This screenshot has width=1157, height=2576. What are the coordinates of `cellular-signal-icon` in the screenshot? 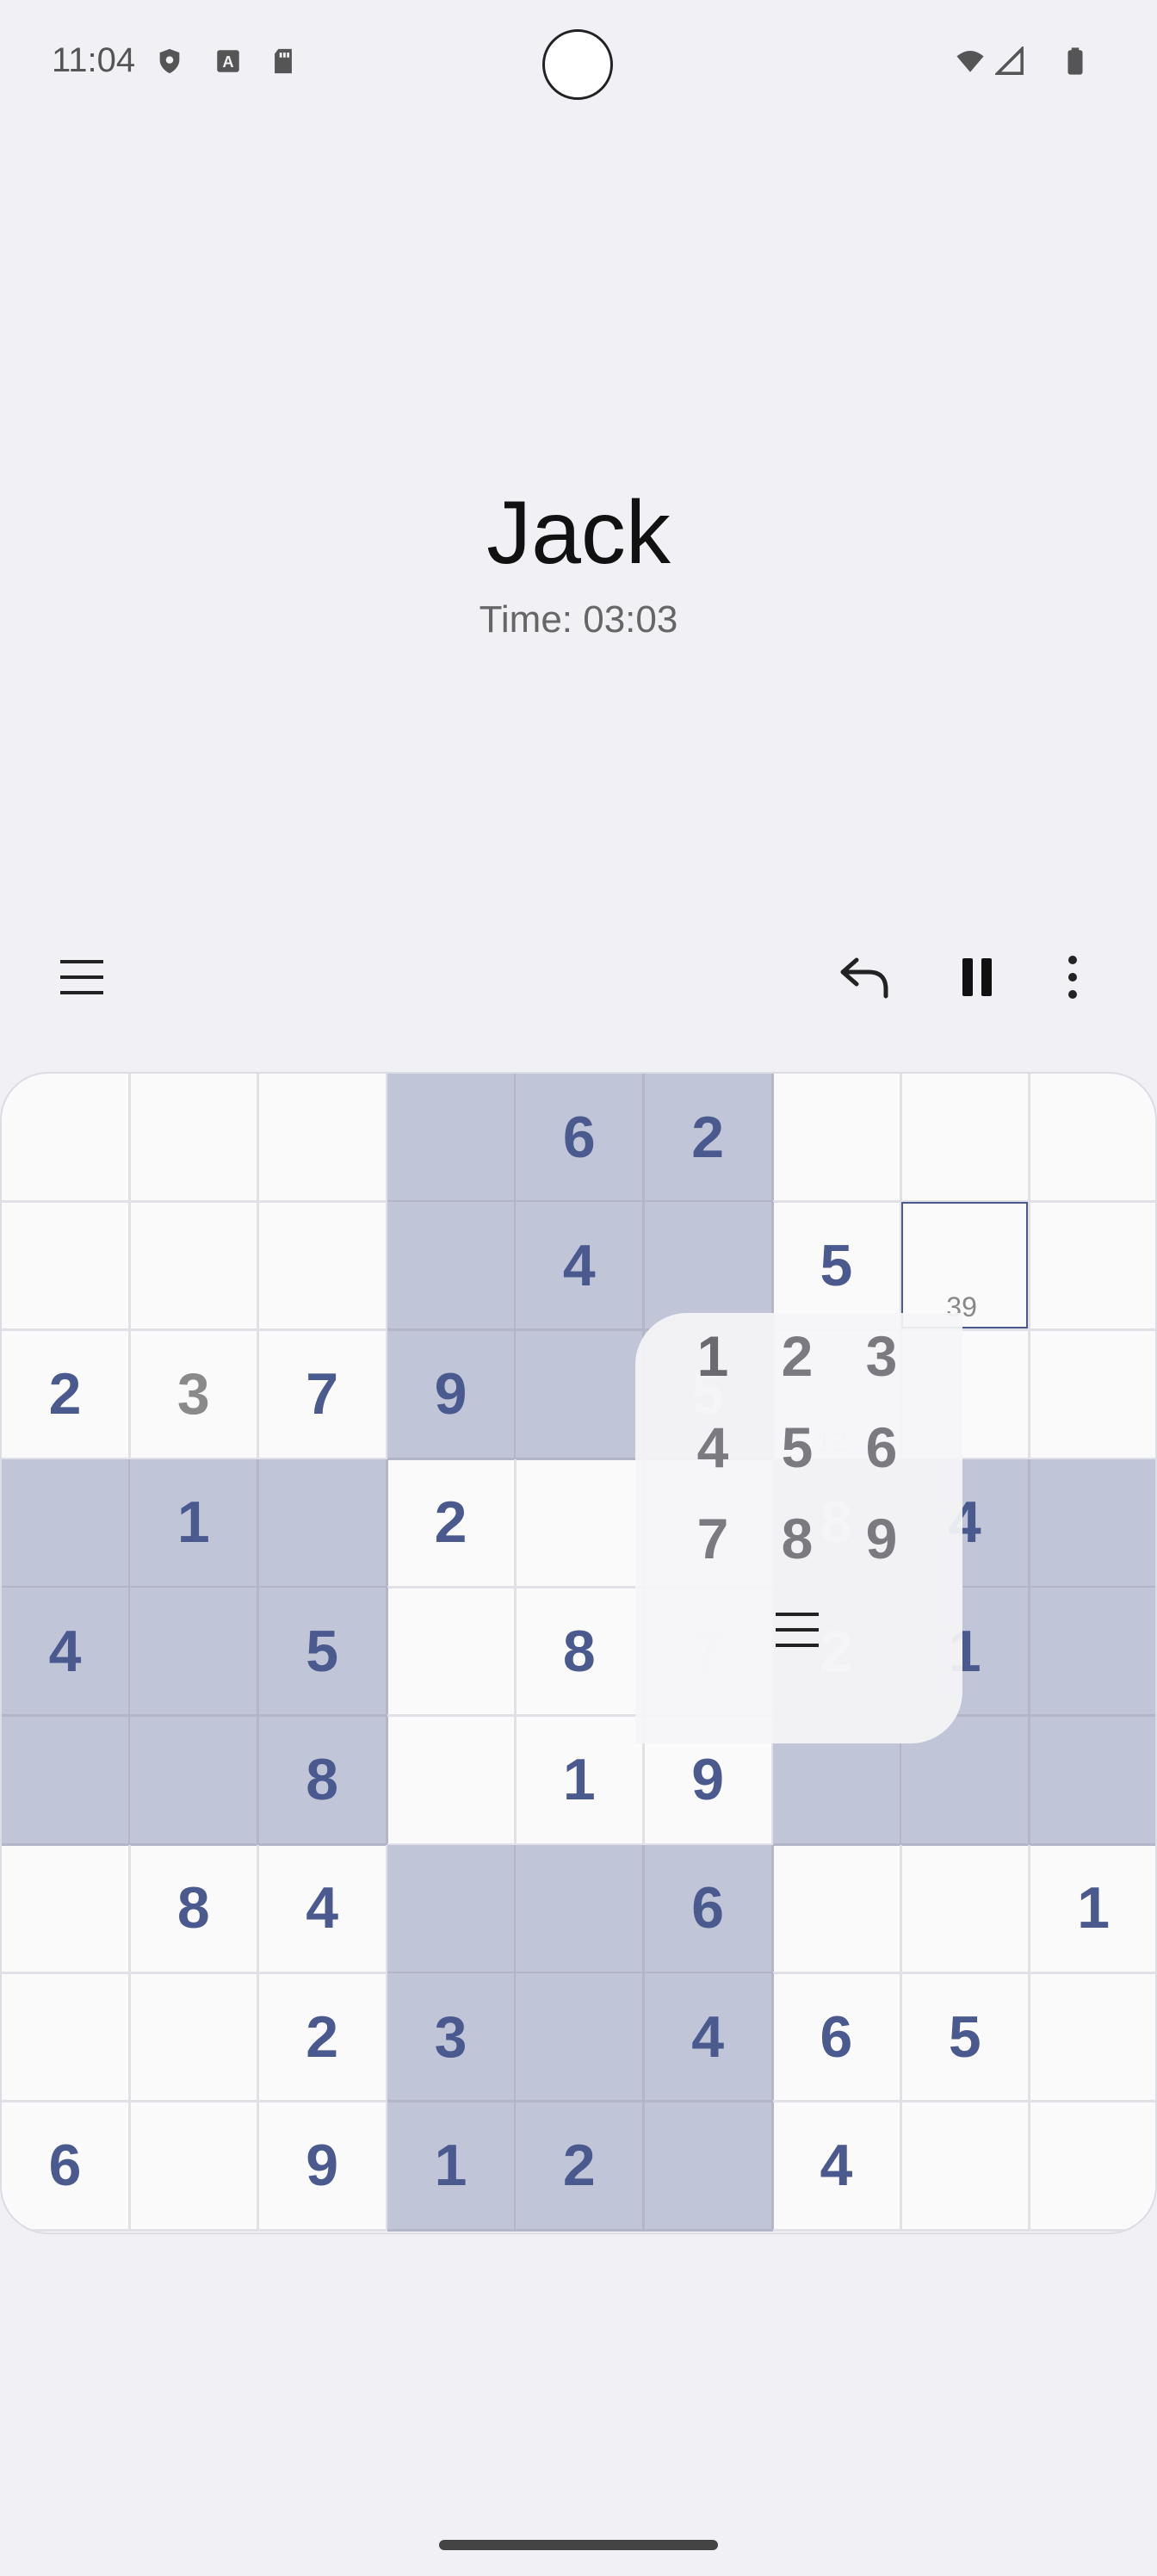 It's located at (1010, 61).